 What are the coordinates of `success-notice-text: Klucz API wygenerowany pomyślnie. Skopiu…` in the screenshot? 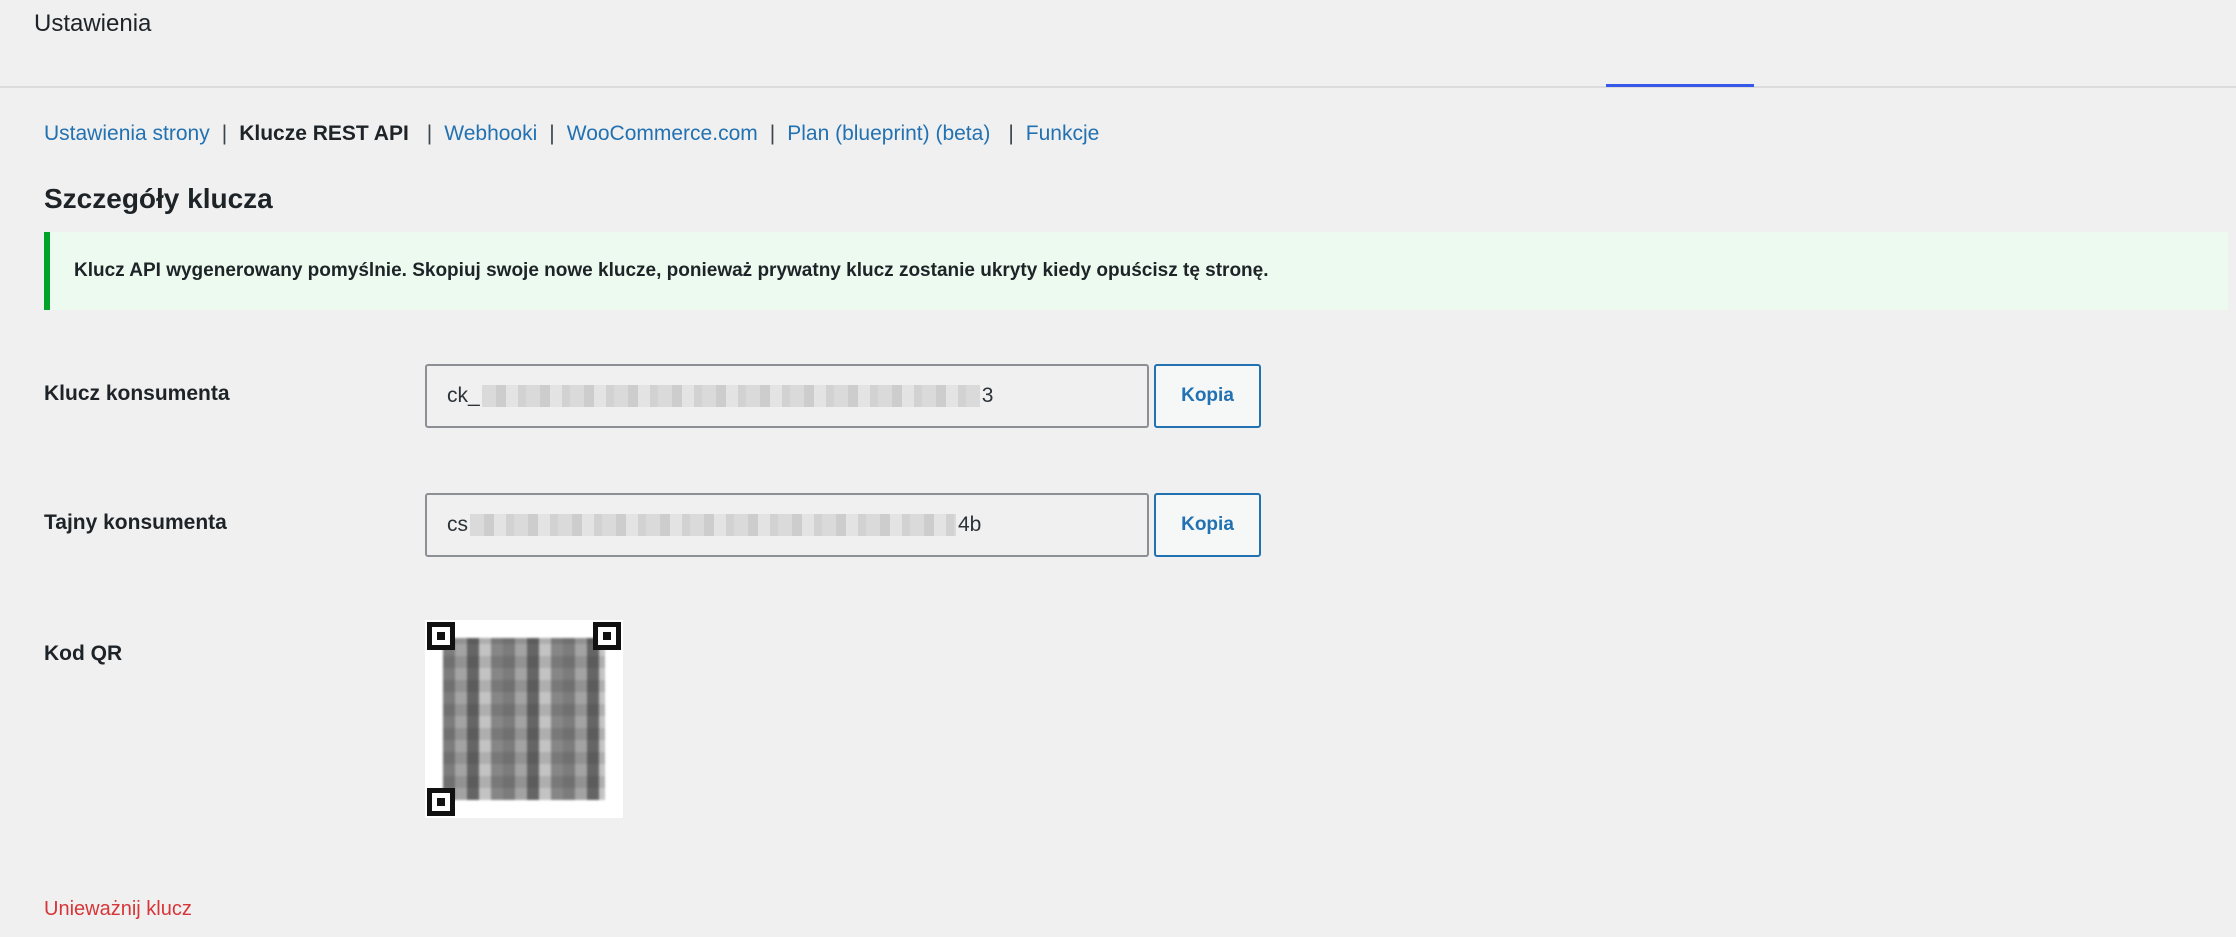 It's located at (671, 270).